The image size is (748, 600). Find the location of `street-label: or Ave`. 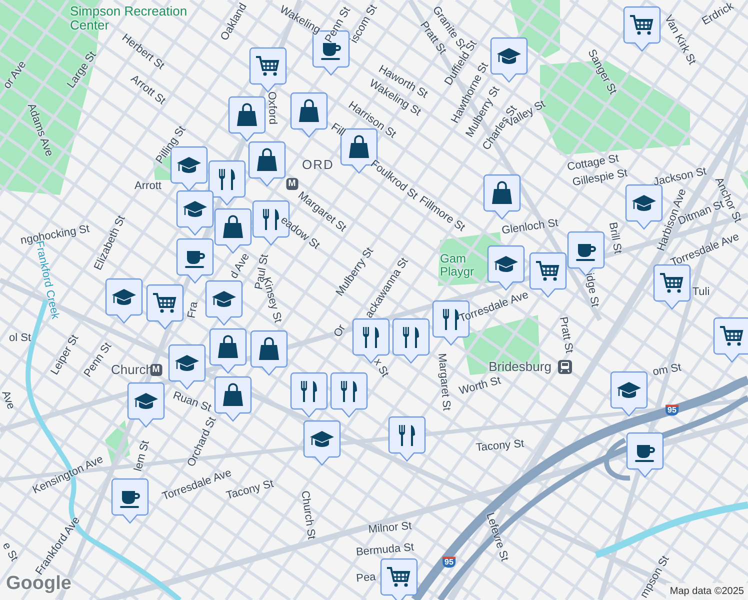

street-label: or Ave is located at coordinates (15, 75).